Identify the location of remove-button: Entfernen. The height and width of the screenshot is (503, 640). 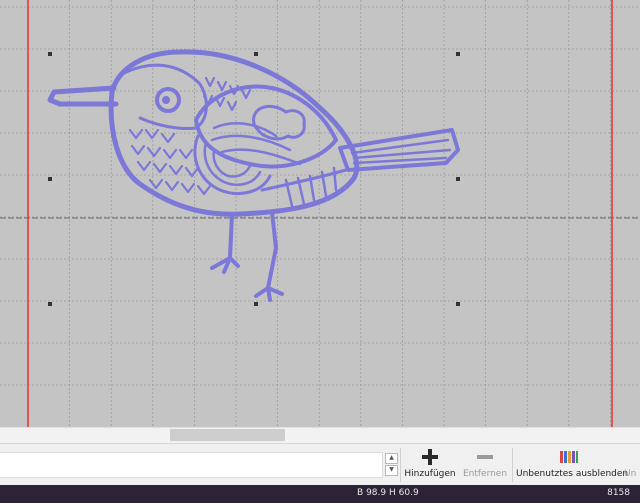
(485, 465).